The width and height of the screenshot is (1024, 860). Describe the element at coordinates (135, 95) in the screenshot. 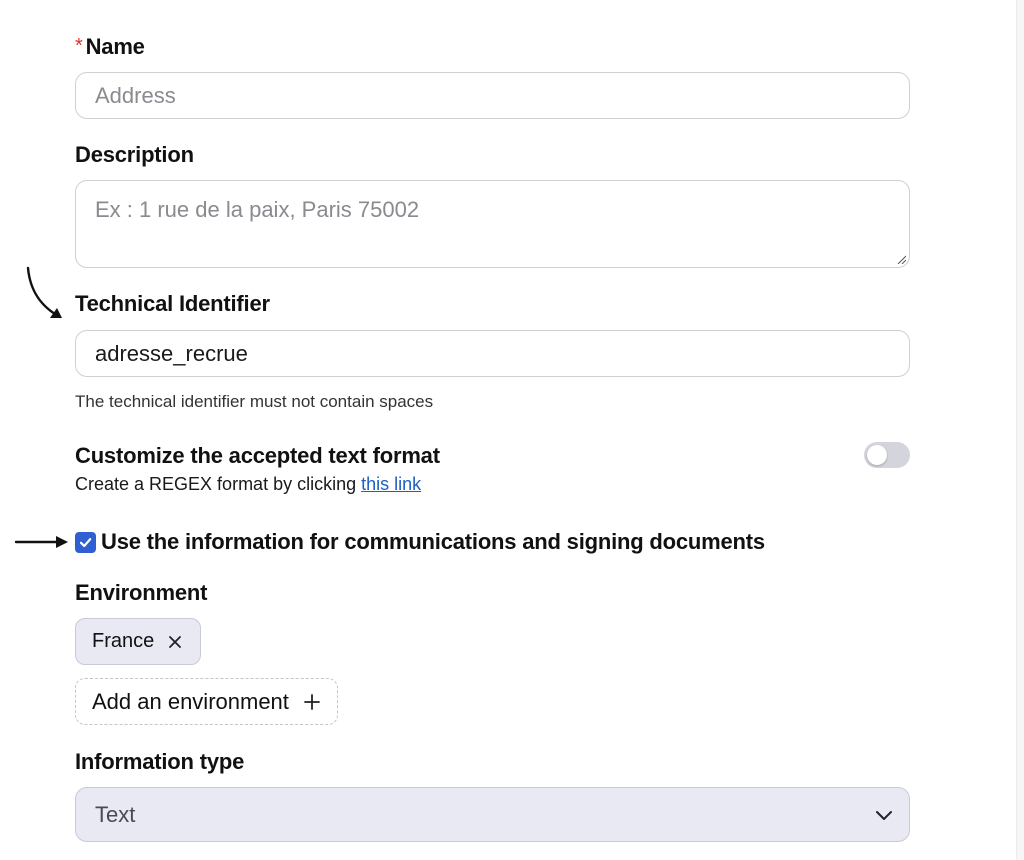

I see `name-placeholder: Address` at that location.